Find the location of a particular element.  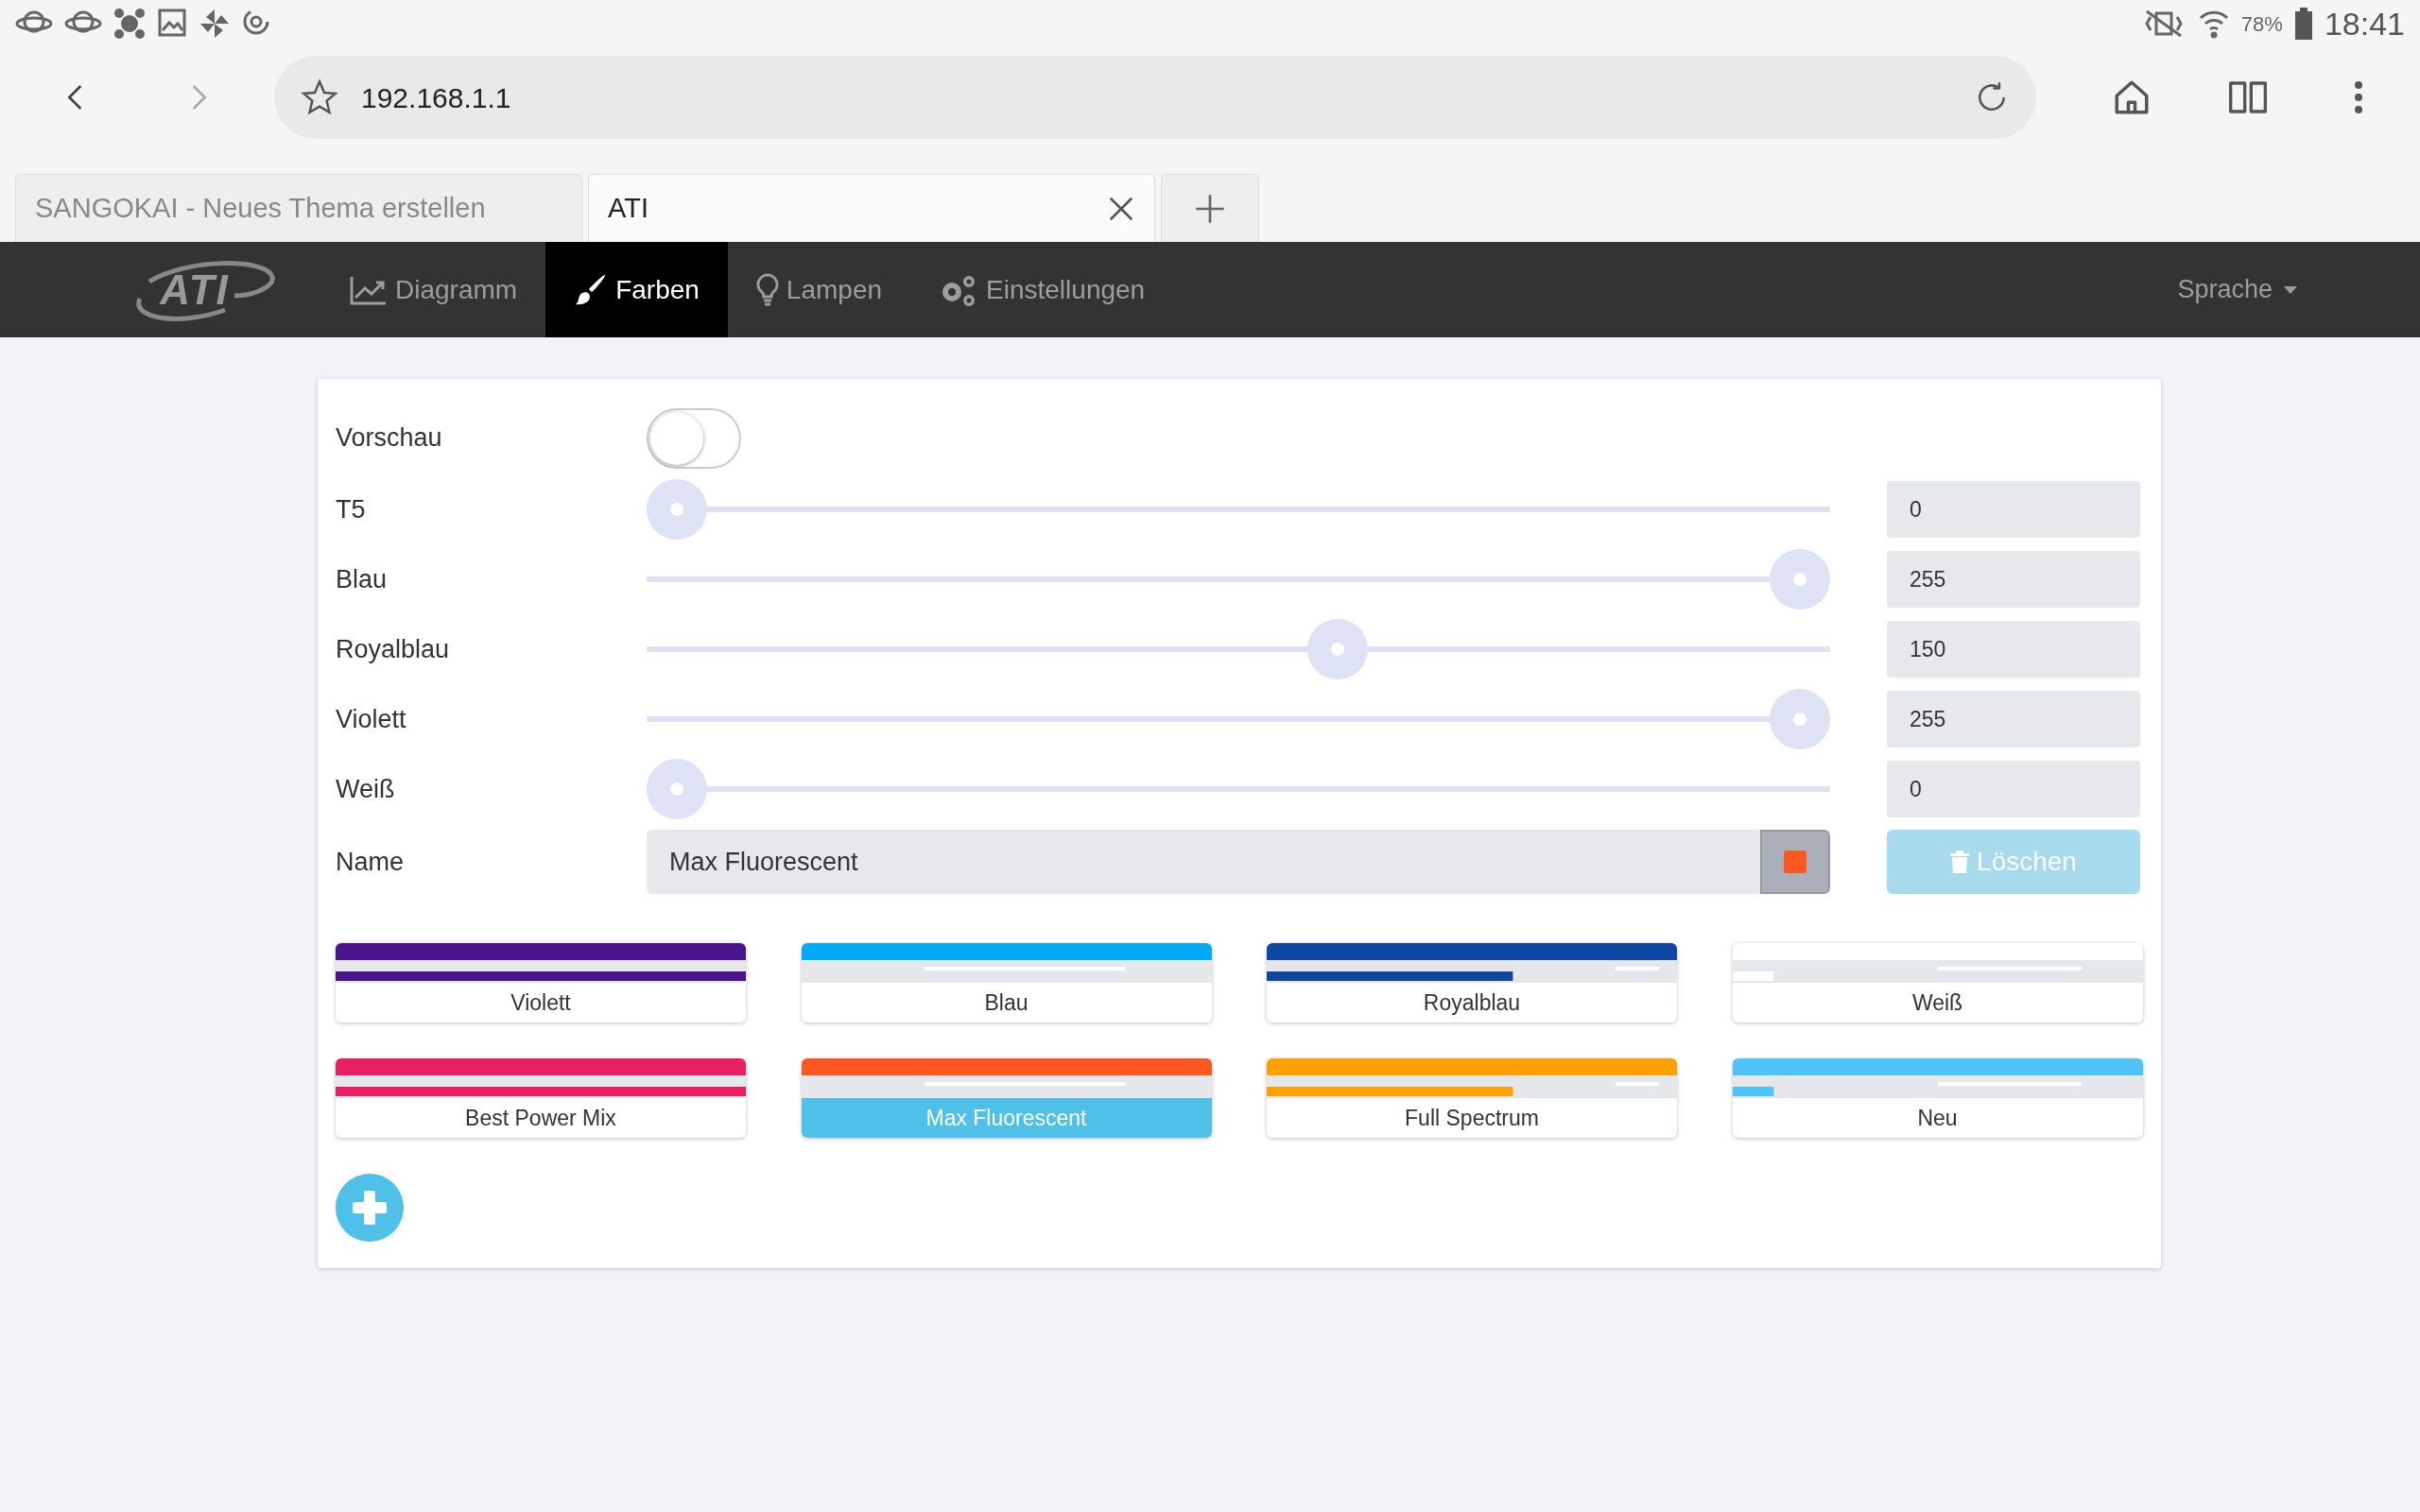

preset-card: Blau is located at coordinates (1006, 982).